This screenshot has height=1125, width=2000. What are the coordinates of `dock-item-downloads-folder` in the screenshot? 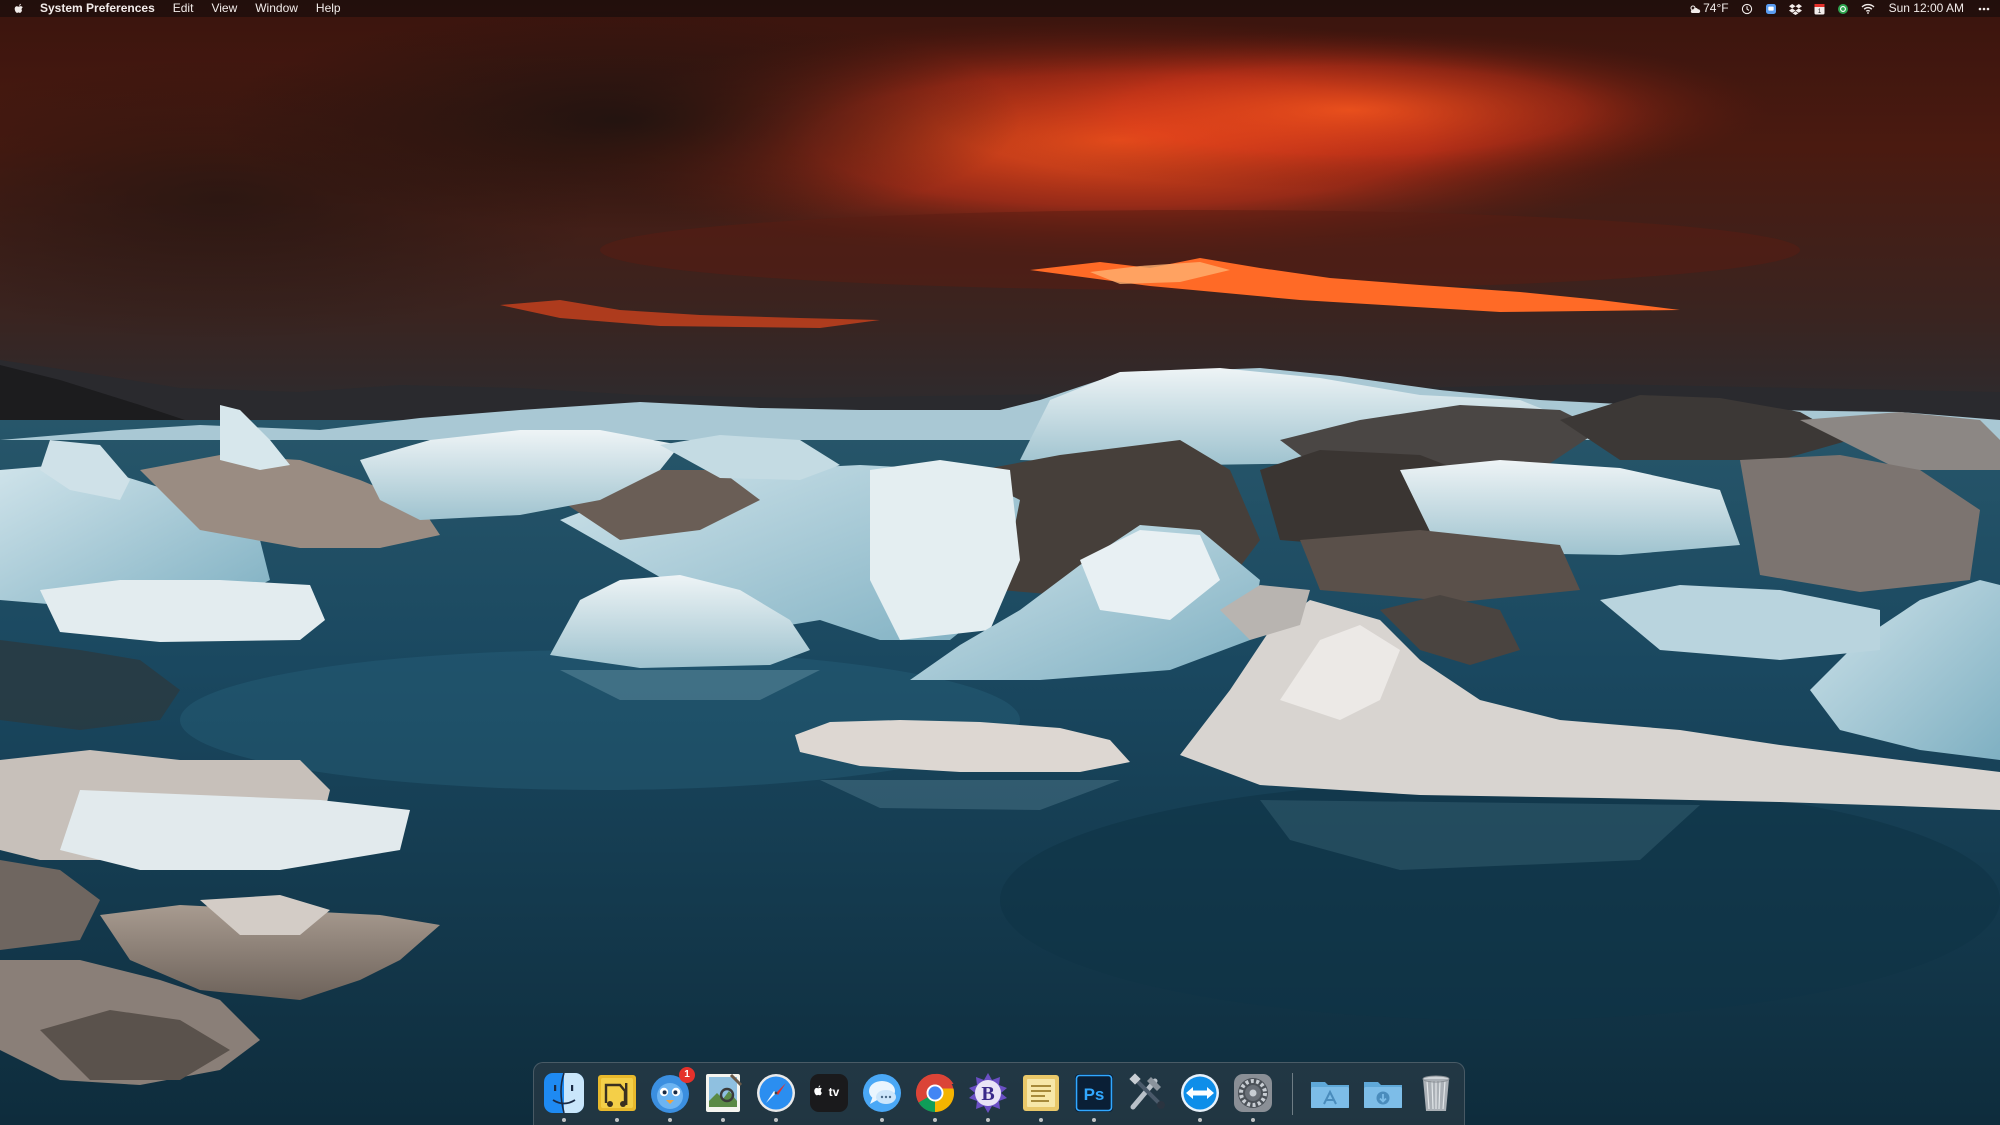 It's located at (1383, 1093).